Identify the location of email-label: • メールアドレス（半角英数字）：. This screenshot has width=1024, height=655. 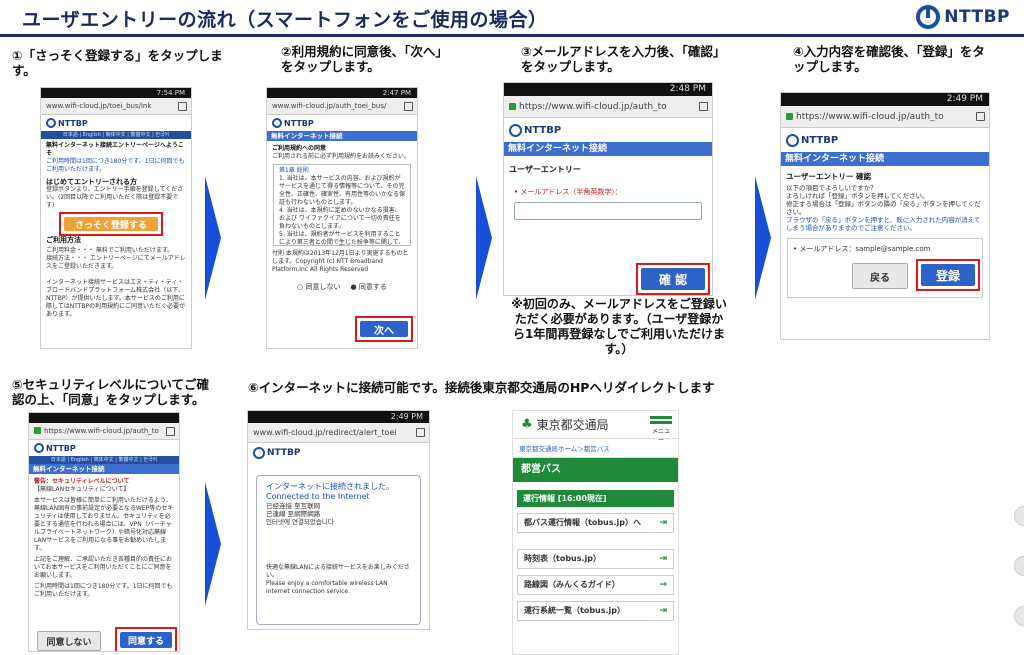
(568, 192).